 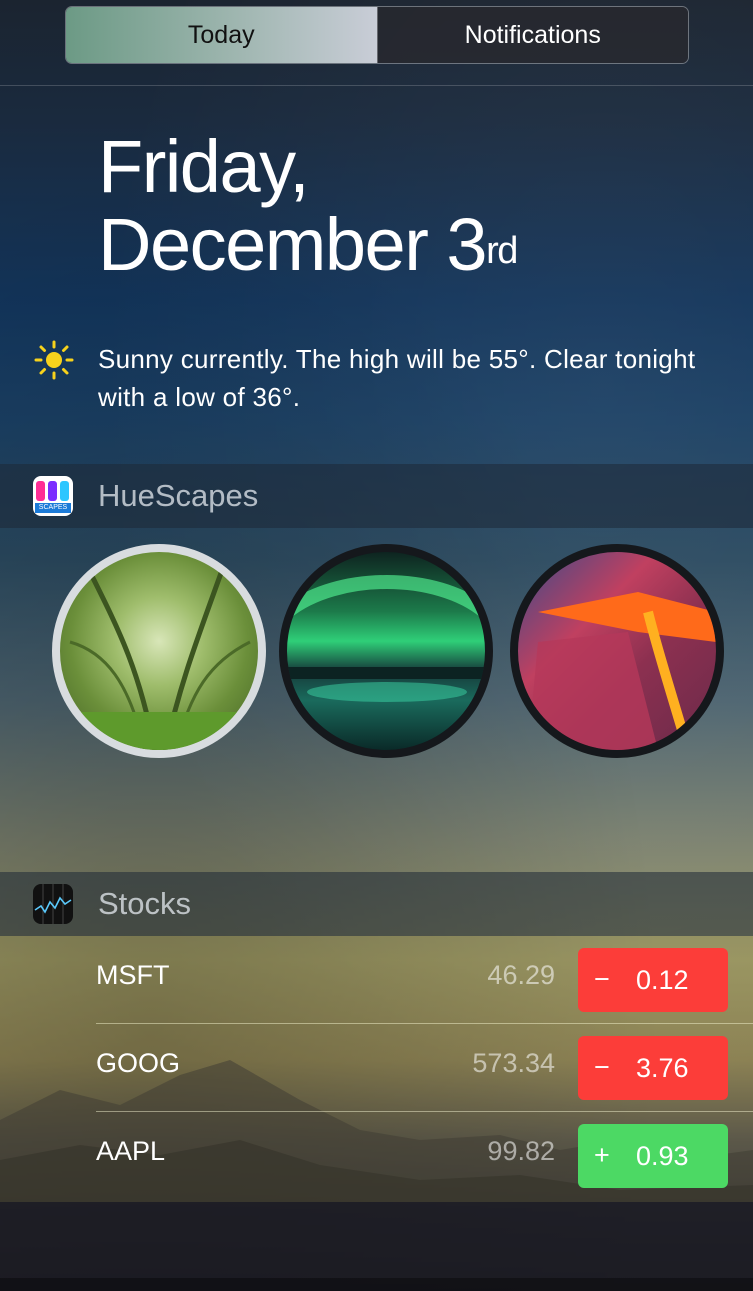 What do you see at coordinates (53, 496) in the screenshot?
I see `huescapes-app-icon: SCAPES` at bounding box center [53, 496].